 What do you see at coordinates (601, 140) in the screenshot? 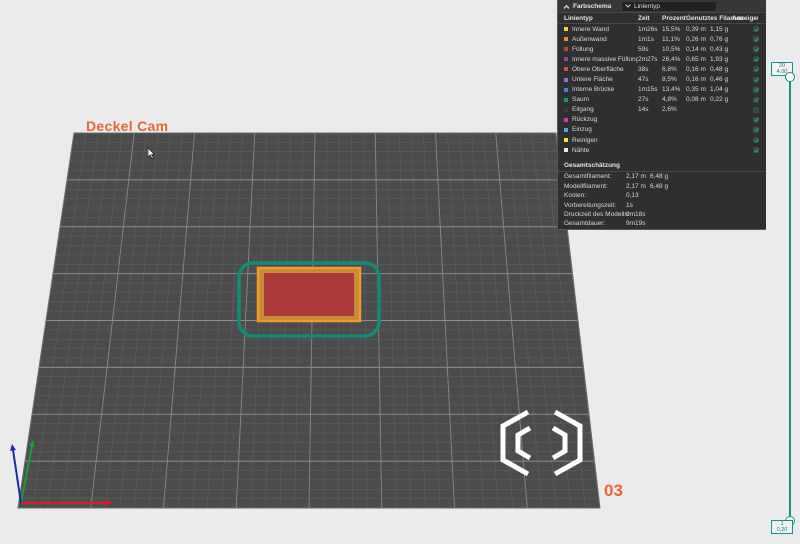
I see `legend-row-type: Reinigen` at bounding box center [601, 140].